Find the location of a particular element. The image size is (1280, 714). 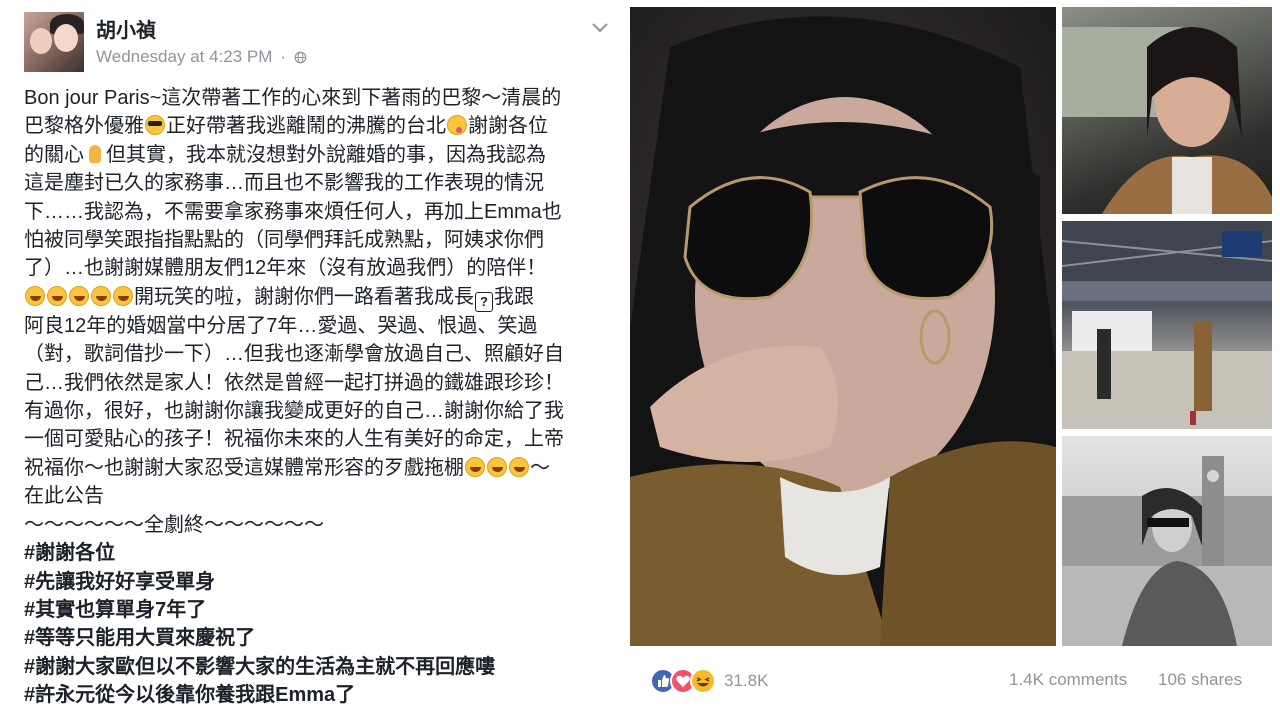

post-text-line: 的關心 但其實，我本就沒想對外說離婚的事，因為我認為 is located at coordinates (319, 155).